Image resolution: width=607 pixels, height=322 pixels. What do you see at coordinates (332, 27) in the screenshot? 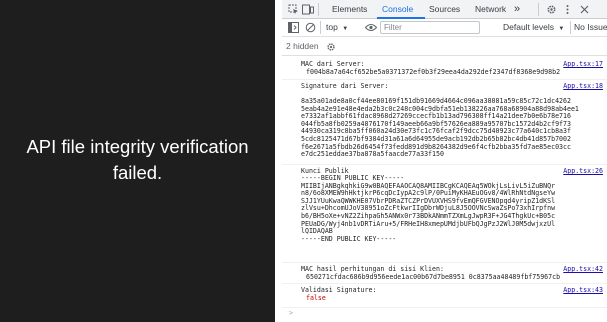
I see `context-label: top` at bounding box center [332, 27].